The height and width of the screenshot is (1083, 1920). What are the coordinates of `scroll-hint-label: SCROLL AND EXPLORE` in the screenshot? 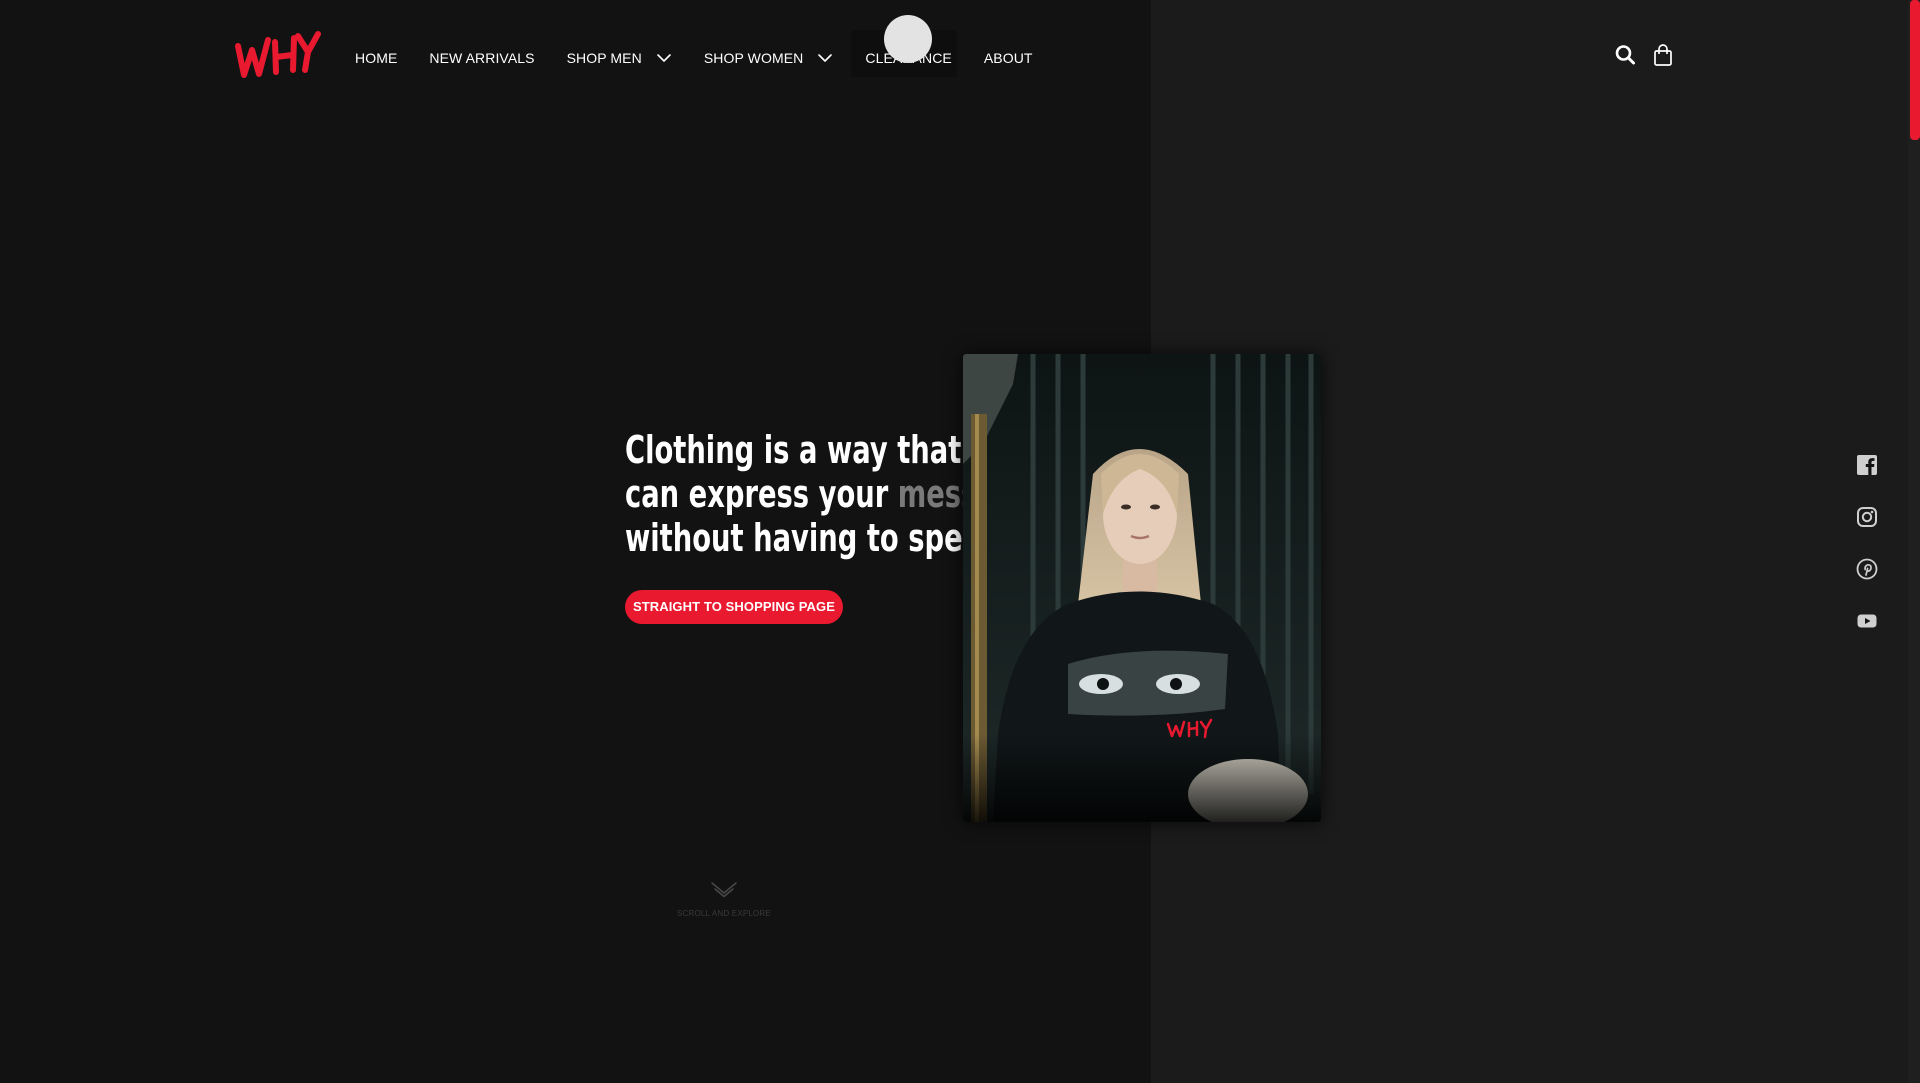 It's located at (723, 913).